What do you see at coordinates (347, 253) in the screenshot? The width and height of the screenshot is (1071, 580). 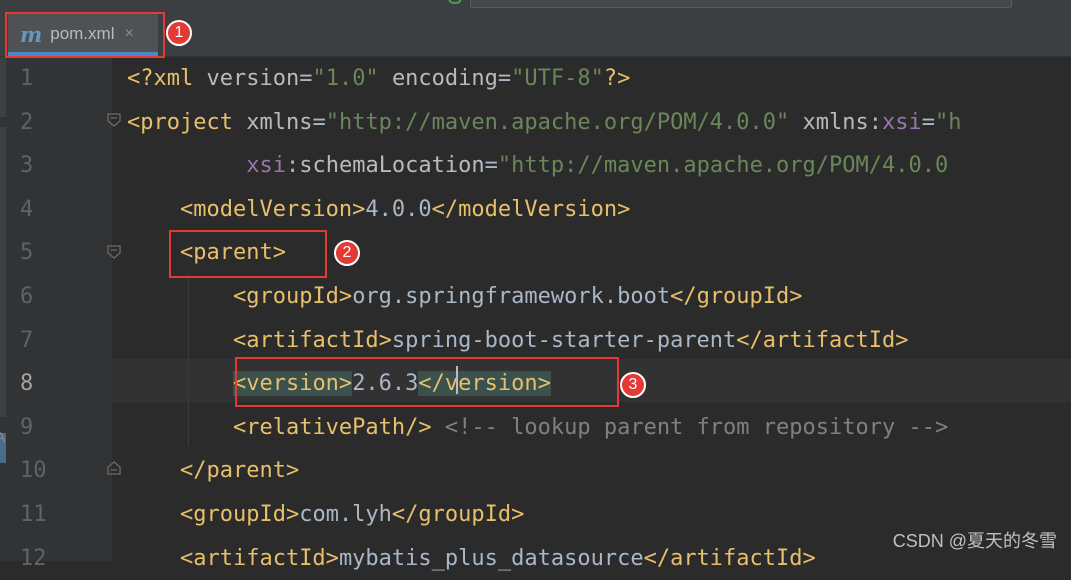 I see `annotation-badge-2: 2` at bounding box center [347, 253].